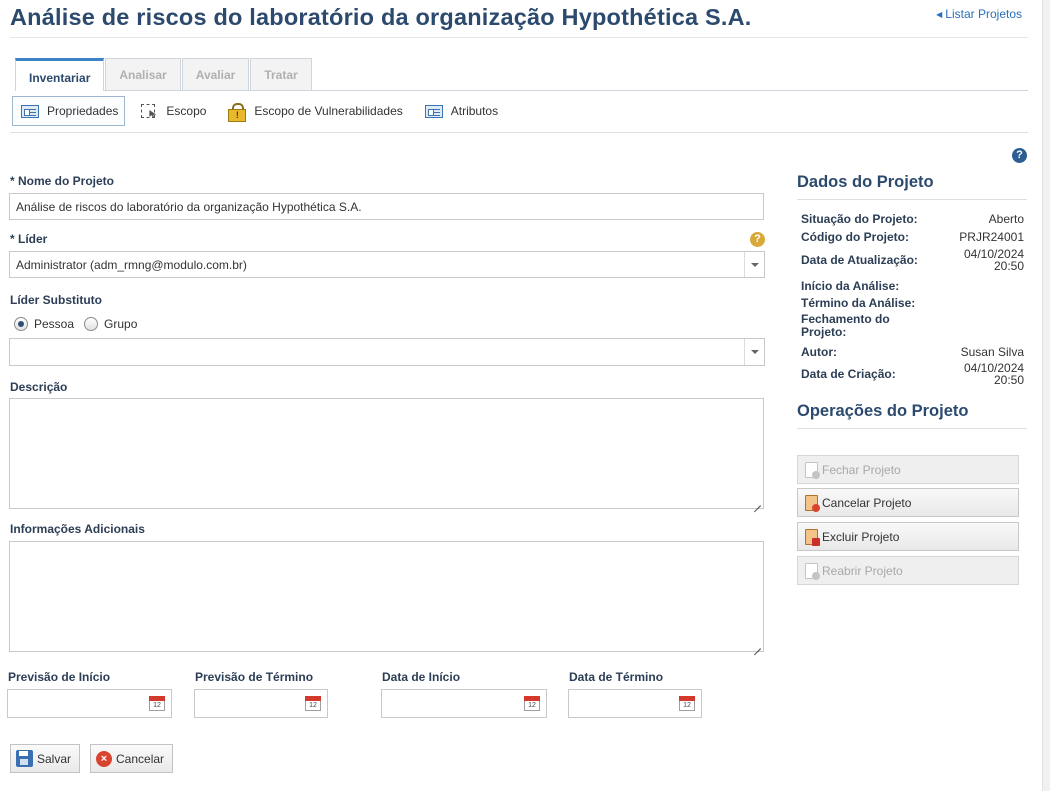 The height and width of the screenshot is (791, 1050). Describe the element at coordinates (104, 758) in the screenshot. I see `cancel-icon: ×` at that location.